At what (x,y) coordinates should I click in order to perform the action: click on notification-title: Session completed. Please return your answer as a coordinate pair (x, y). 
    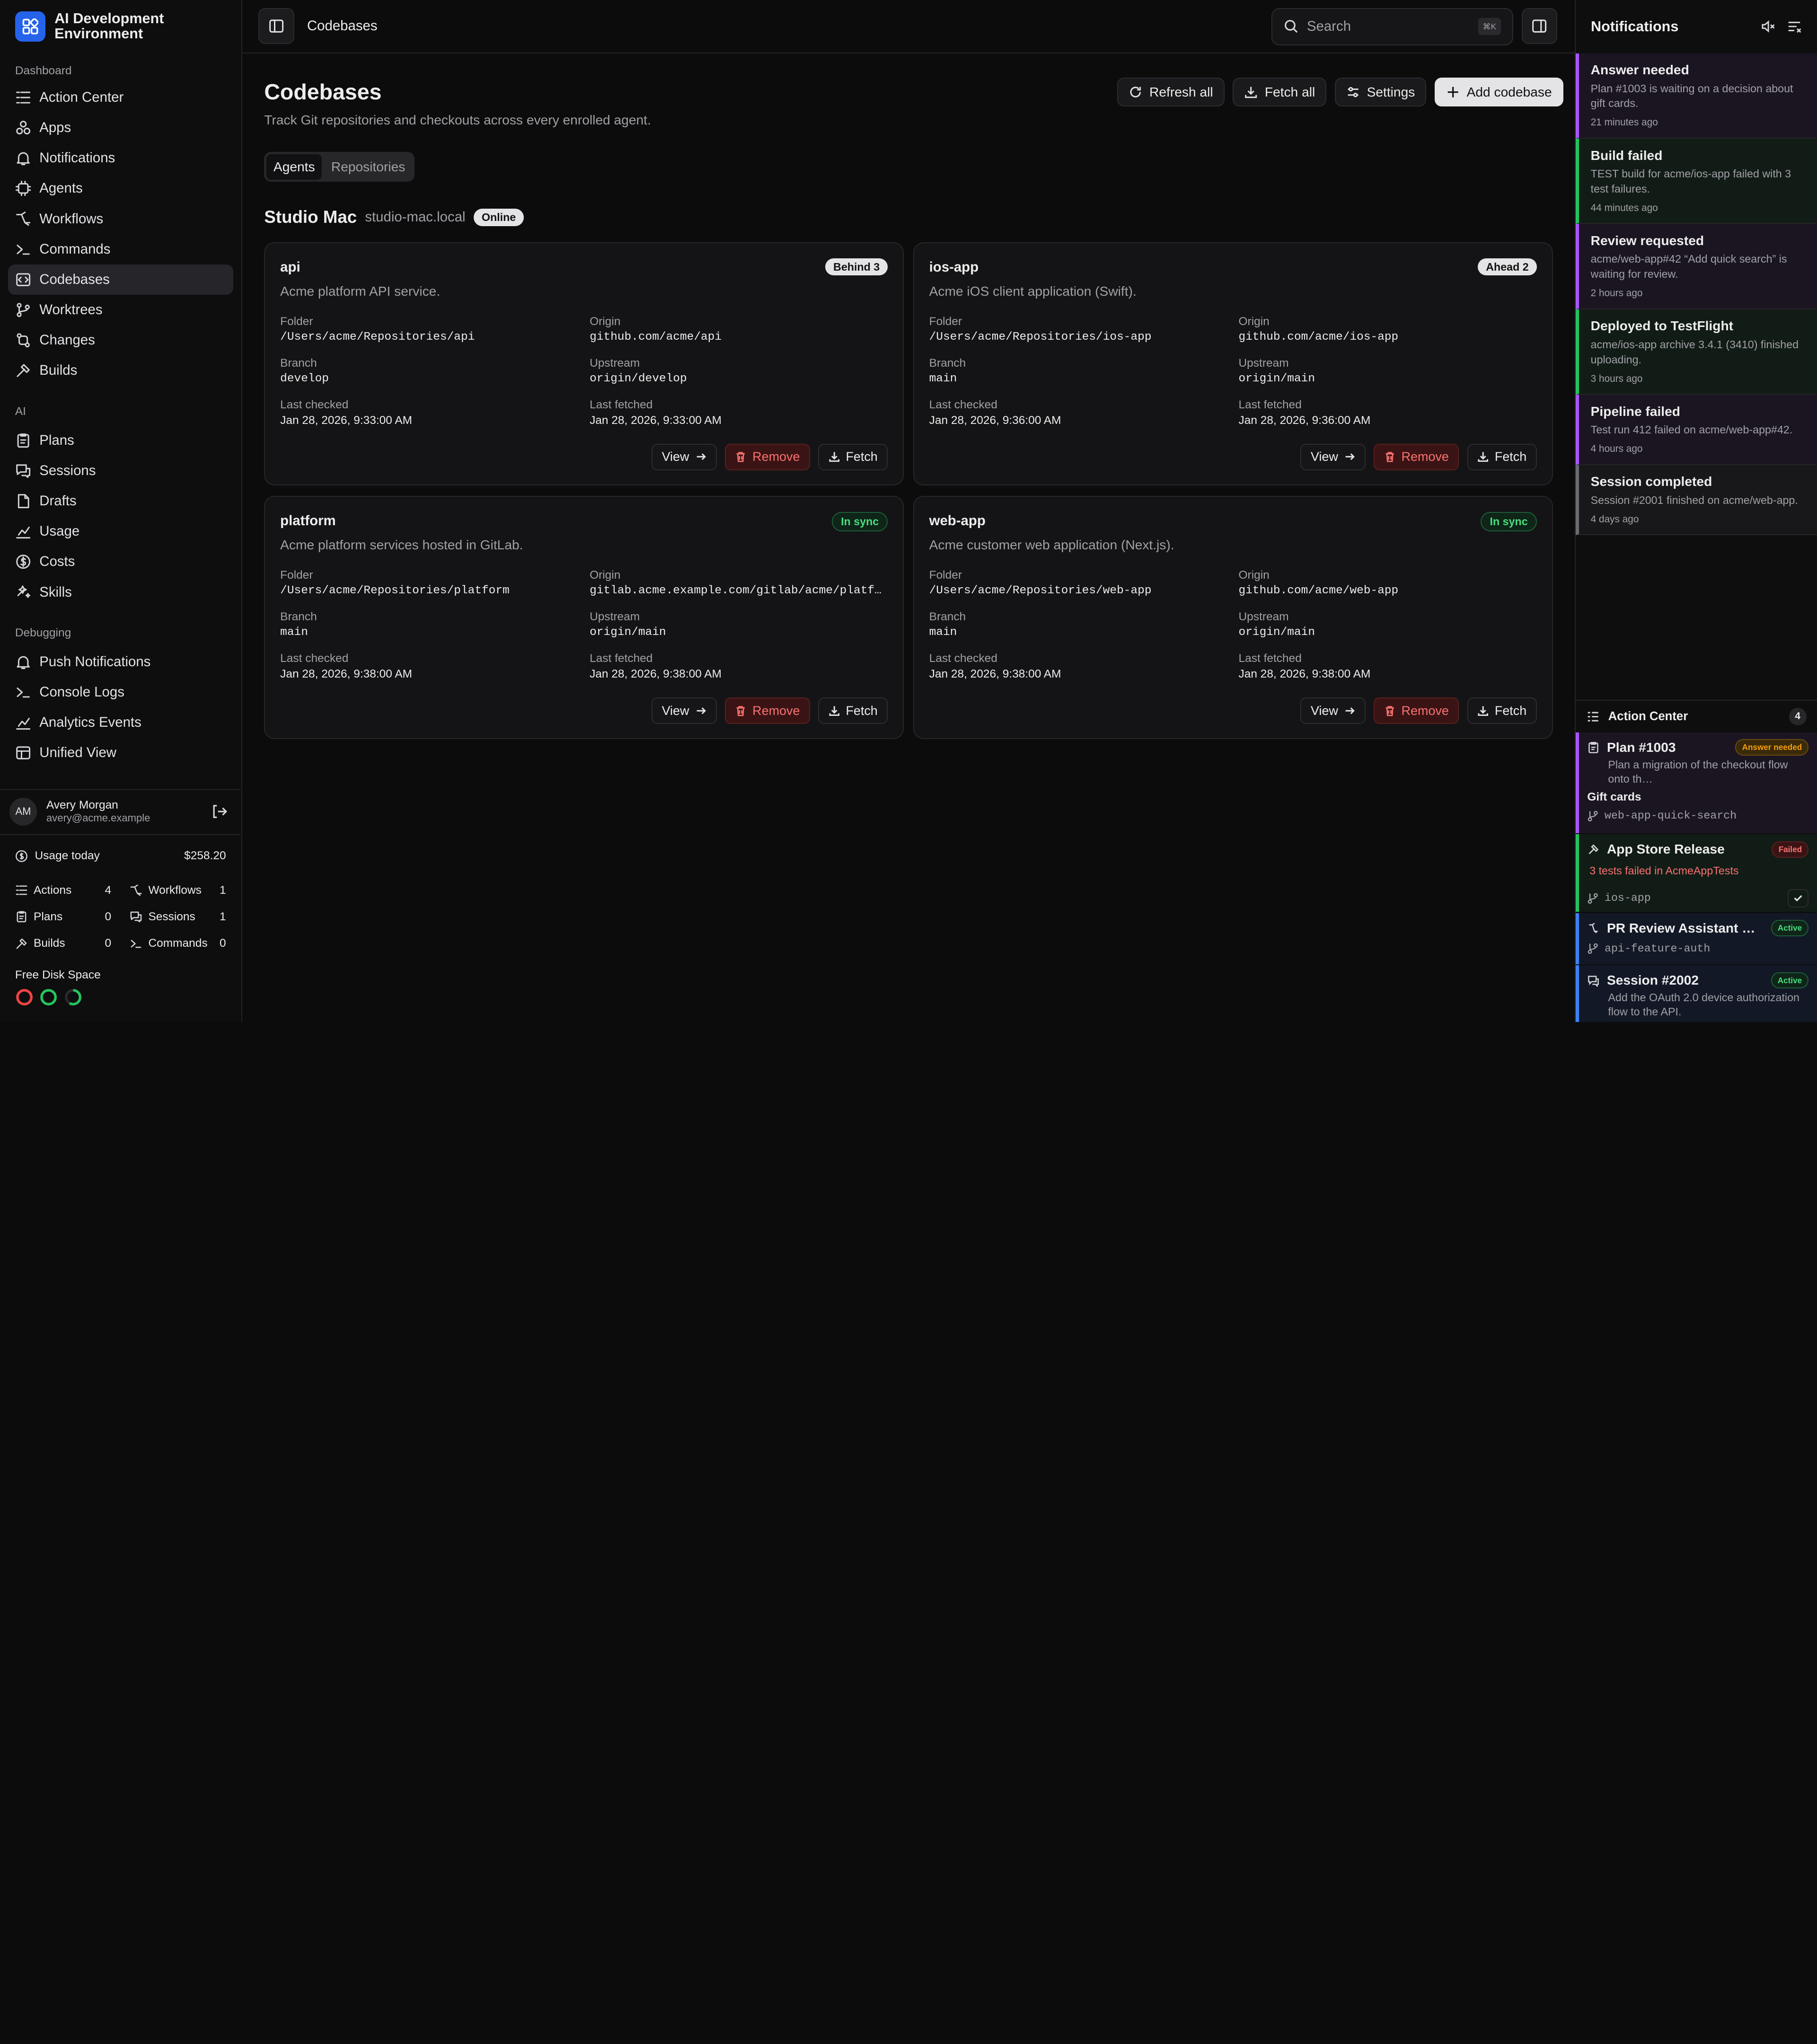
    Looking at the image, I should click on (1651, 481).